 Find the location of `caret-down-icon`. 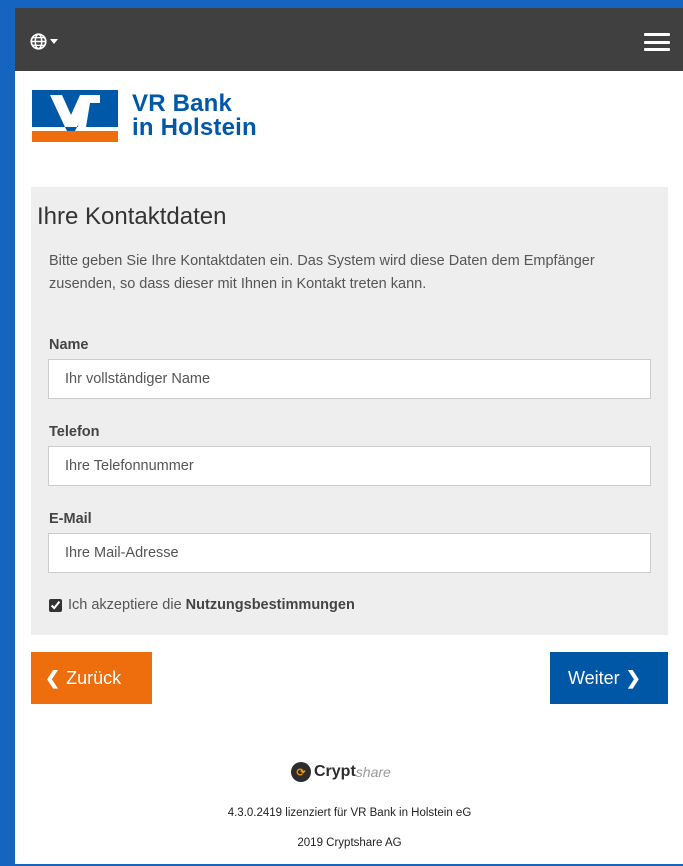

caret-down-icon is located at coordinates (54, 41).